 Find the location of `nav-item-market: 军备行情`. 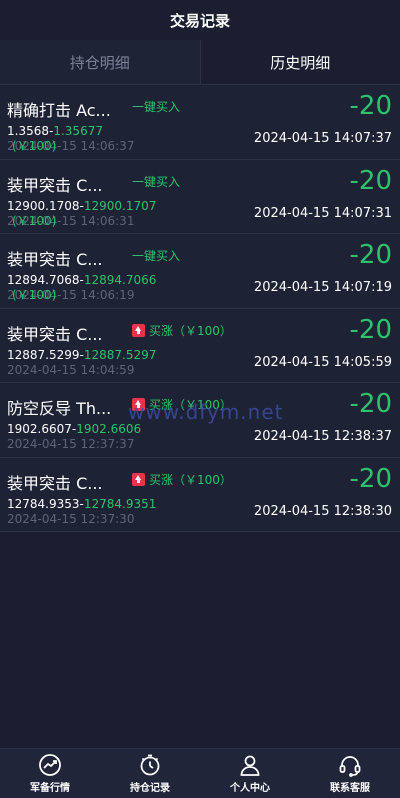

nav-item-market: 军备行情 is located at coordinates (50, 773).